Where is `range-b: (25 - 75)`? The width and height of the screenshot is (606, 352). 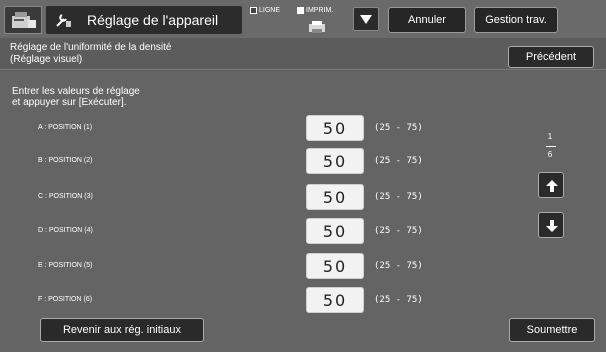 range-b: (25 - 75) is located at coordinates (398, 161).